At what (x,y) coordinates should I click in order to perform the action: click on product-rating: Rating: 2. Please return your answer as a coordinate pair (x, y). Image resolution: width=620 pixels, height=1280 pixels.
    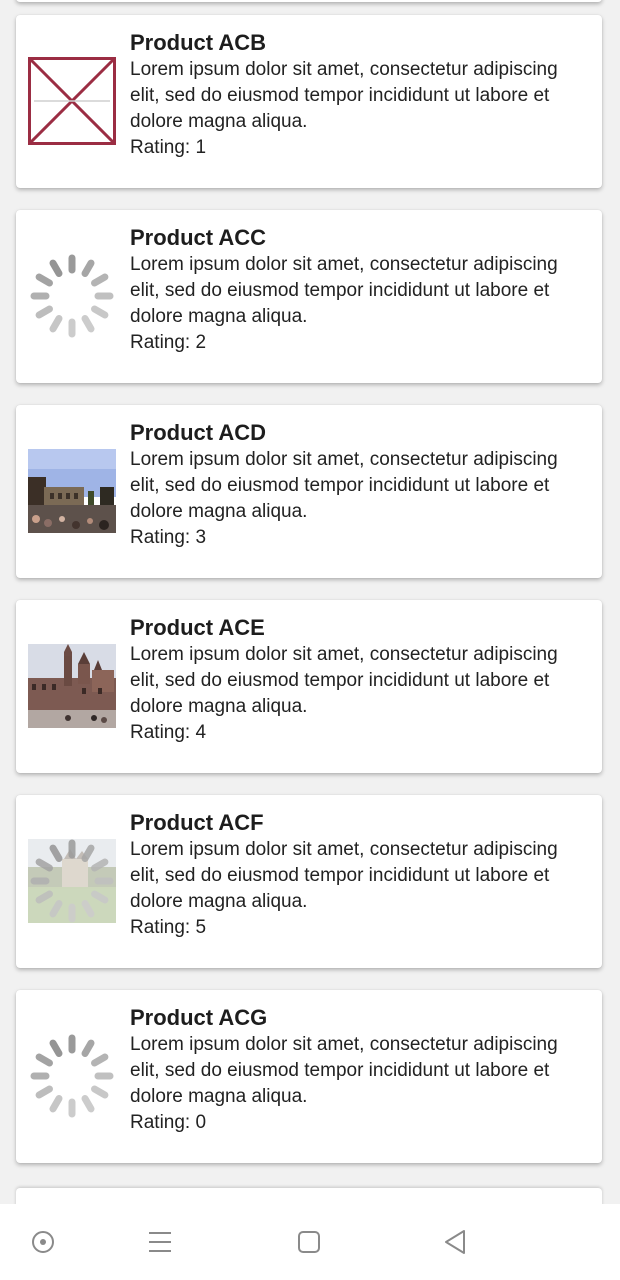
    Looking at the image, I should click on (168, 342).